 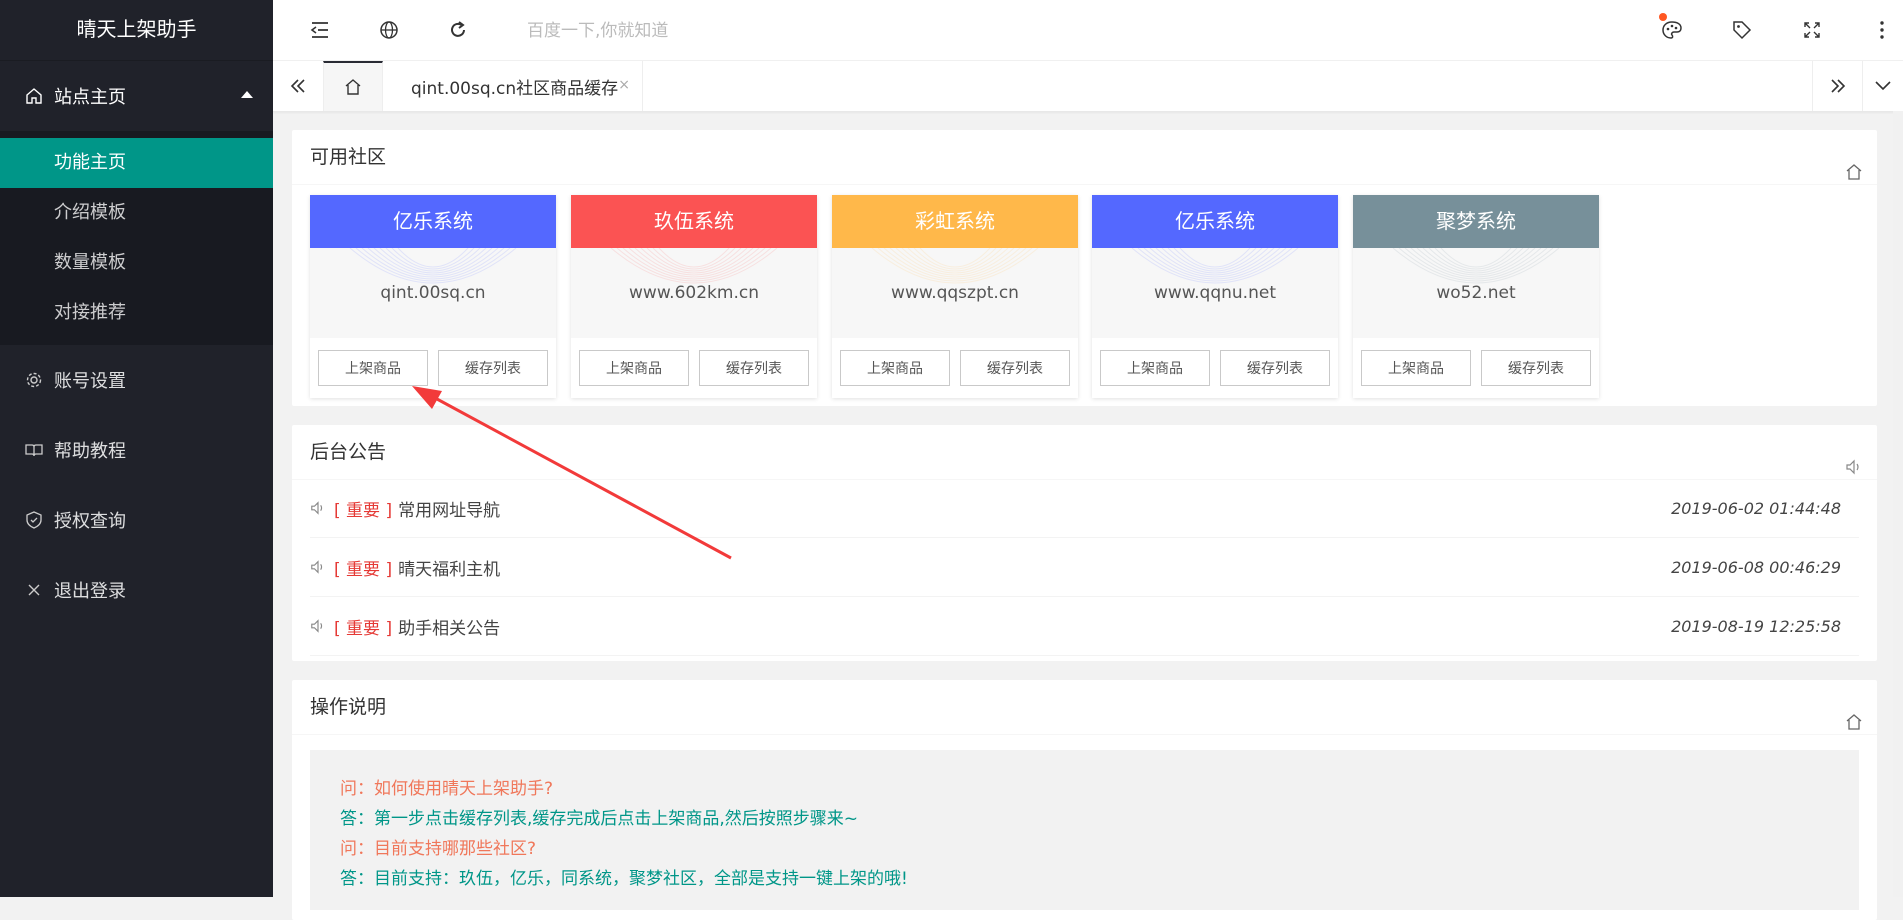 What do you see at coordinates (1882, 86) in the screenshot?
I see `tabs-dropdown-icon` at bounding box center [1882, 86].